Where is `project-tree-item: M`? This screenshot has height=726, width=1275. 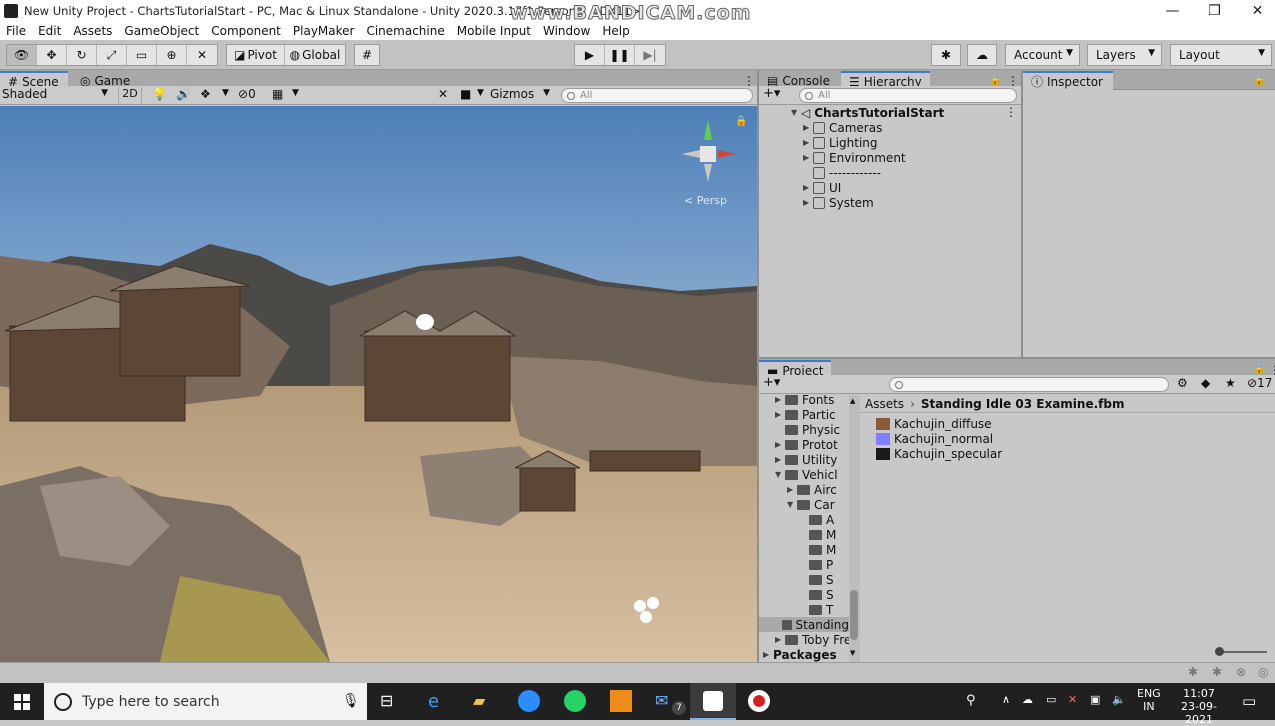 project-tree-item: M is located at coordinates (817, 534).